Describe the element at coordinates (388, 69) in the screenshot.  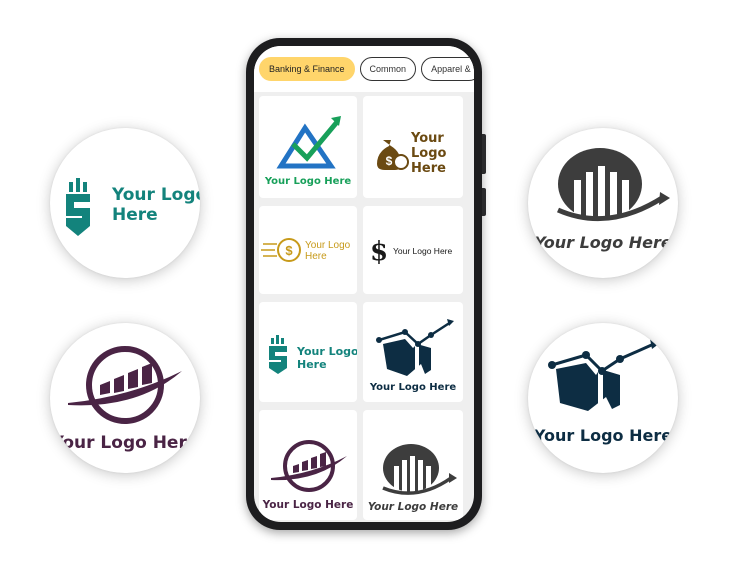
I see `tab-common: Common` at that location.